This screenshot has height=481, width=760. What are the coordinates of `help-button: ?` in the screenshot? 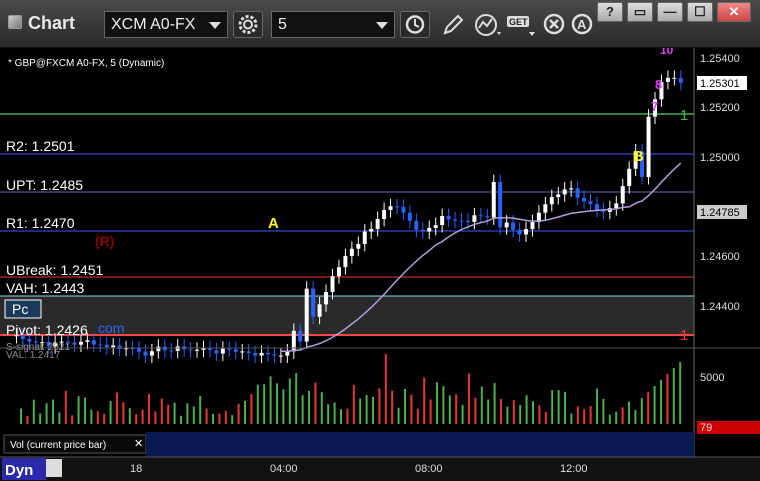 It's located at (610, 12).